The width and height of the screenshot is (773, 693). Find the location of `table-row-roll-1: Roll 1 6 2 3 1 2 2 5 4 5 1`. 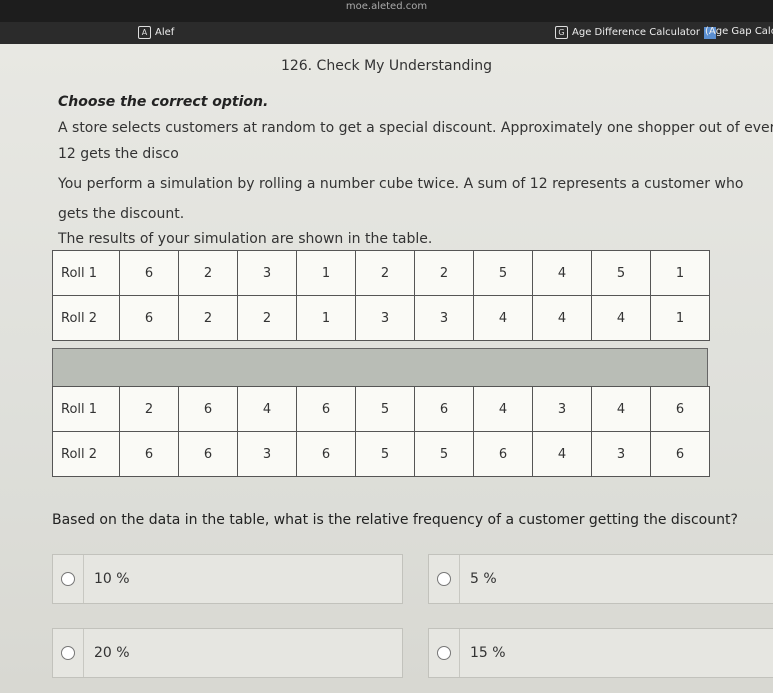

table-row-roll-1: Roll 1 6 2 3 1 2 2 5 4 5 1 is located at coordinates (381, 273).